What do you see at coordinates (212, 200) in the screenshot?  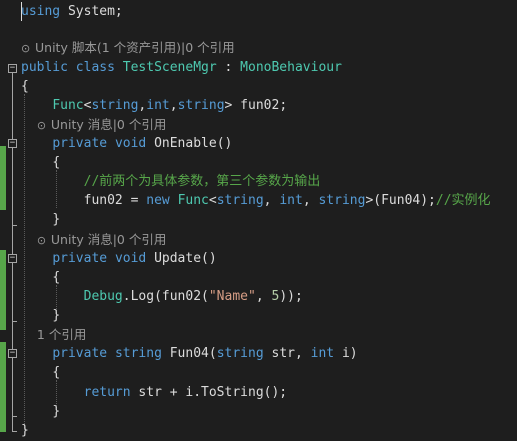 I see `punctuation: <` at bounding box center [212, 200].